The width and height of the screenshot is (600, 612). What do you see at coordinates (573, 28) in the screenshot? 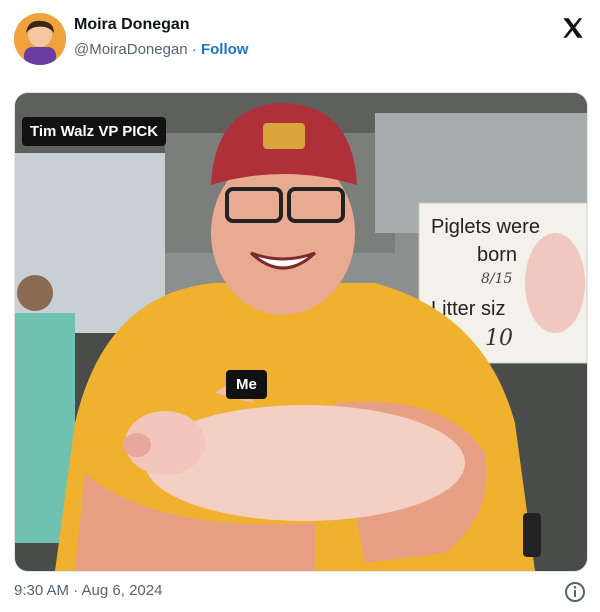
I see `x-logo-icon` at bounding box center [573, 28].